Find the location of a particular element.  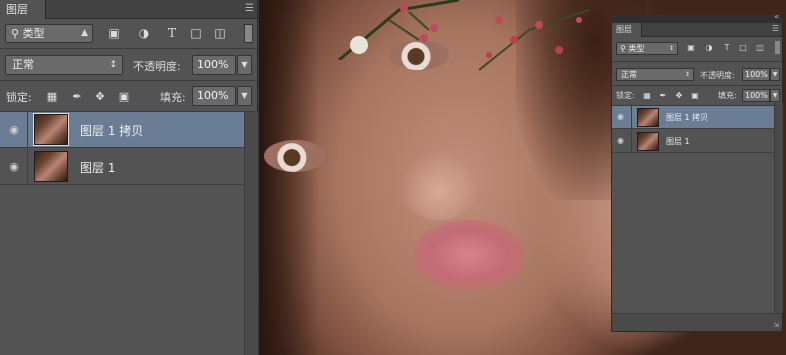

chevron-updown-icon: ▲︎ is located at coordinates (84, 33).